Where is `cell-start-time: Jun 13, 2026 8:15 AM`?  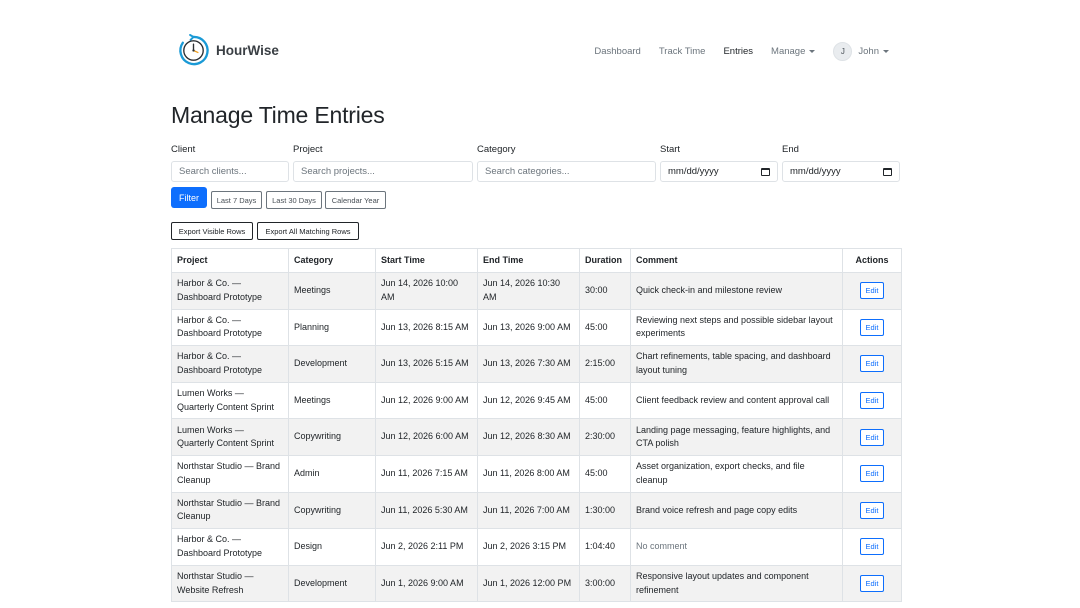
cell-start-time: Jun 13, 2026 8:15 AM is located at coordinates (426, 327).